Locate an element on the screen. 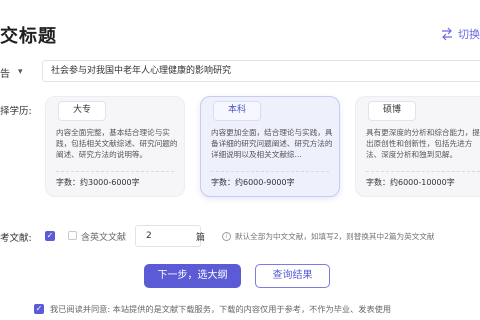 Image resolution: width=480 pixels, height=320 pixels. degree-card-count: 字数：约3000-6000字 is located at coordinates (98, 182).